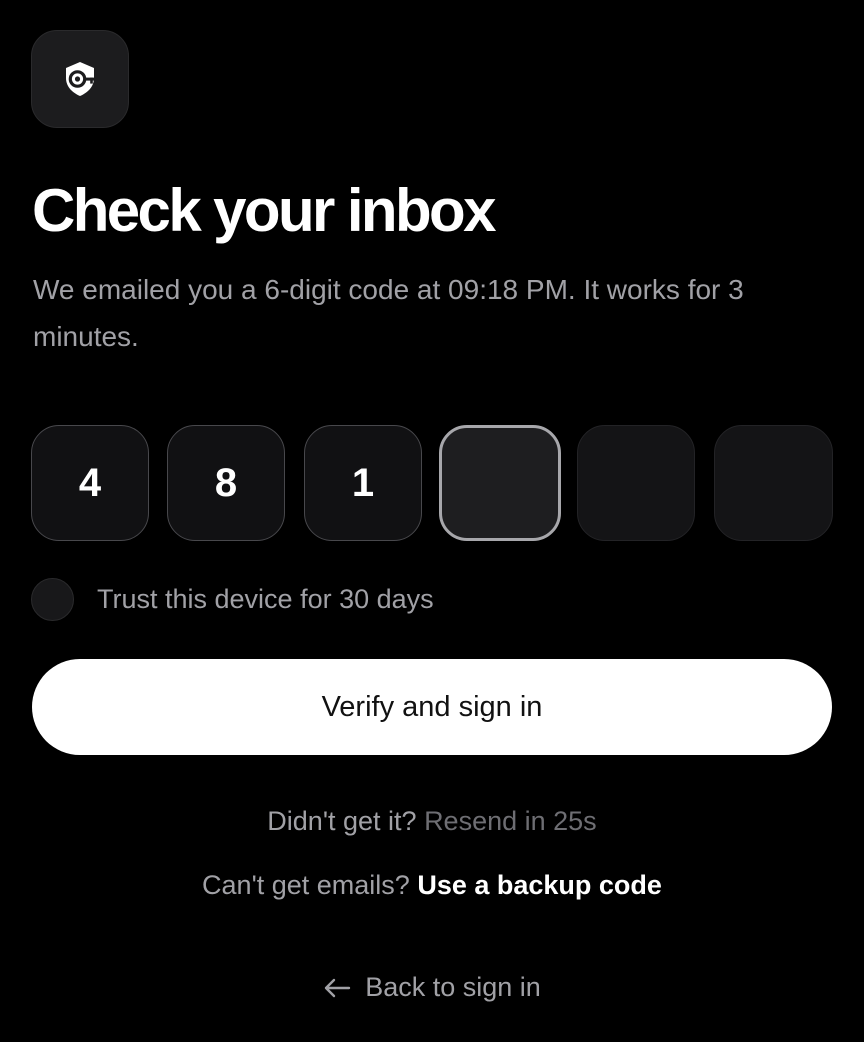 The width and height of the screenshot is (864, 1042). I want to click on shield-key-icon, so click(81, 79).